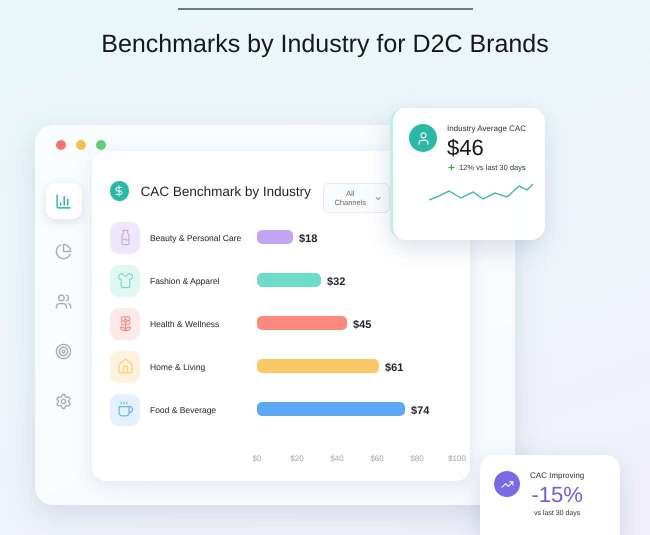 This screenshot has height=535, width=650. What do you see at coordinates (125, 280) in the screenshot?
I see `shirt-icon` at bounding box center [125, 280].